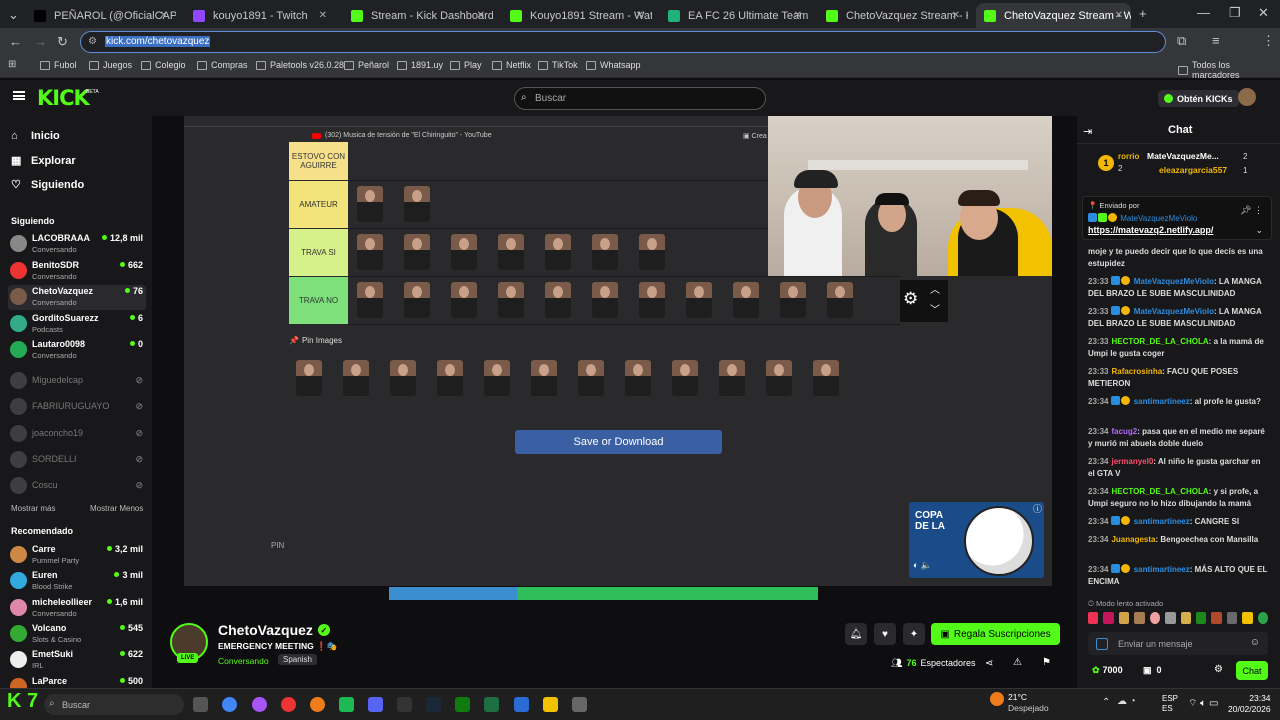 The height and width of the screenshot is (720, 1280). What do you see at coordinates (1124, 431) in the screenshot?
I see `message-username: facug2` at bounding box center [1124, 431].